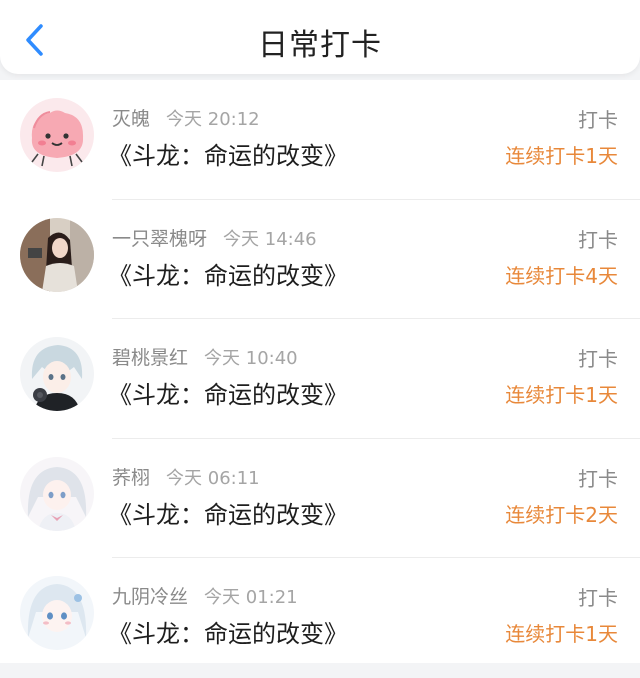  I want to click on timestamp: 今天 14:46, so click(270, 239).